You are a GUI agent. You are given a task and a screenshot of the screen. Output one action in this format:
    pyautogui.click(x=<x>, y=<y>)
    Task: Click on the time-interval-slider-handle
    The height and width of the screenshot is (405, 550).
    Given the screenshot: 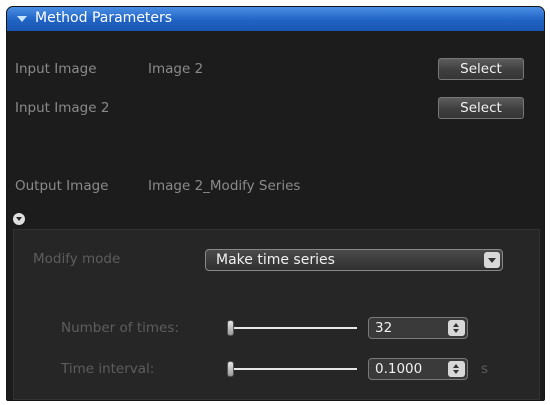 What is the action you would take?
    pyautogui.click(x=230, y=369)
    